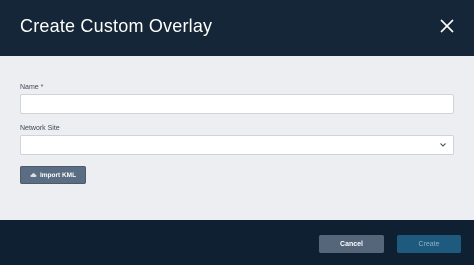 This screenshot has width=474, height=265. What do you see at coordinates (237, 104) in the screenshot?
I see `name-input` at bounding box center [237, 104].